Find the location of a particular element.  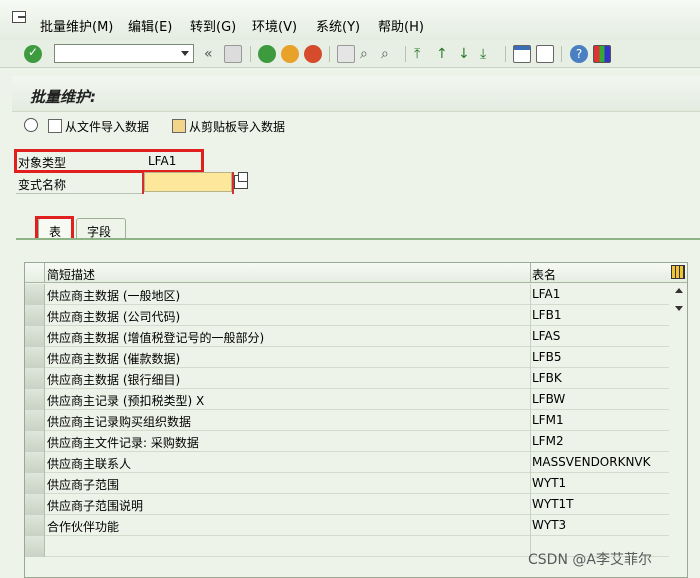

execute-button is located at coordinates (32, 127).